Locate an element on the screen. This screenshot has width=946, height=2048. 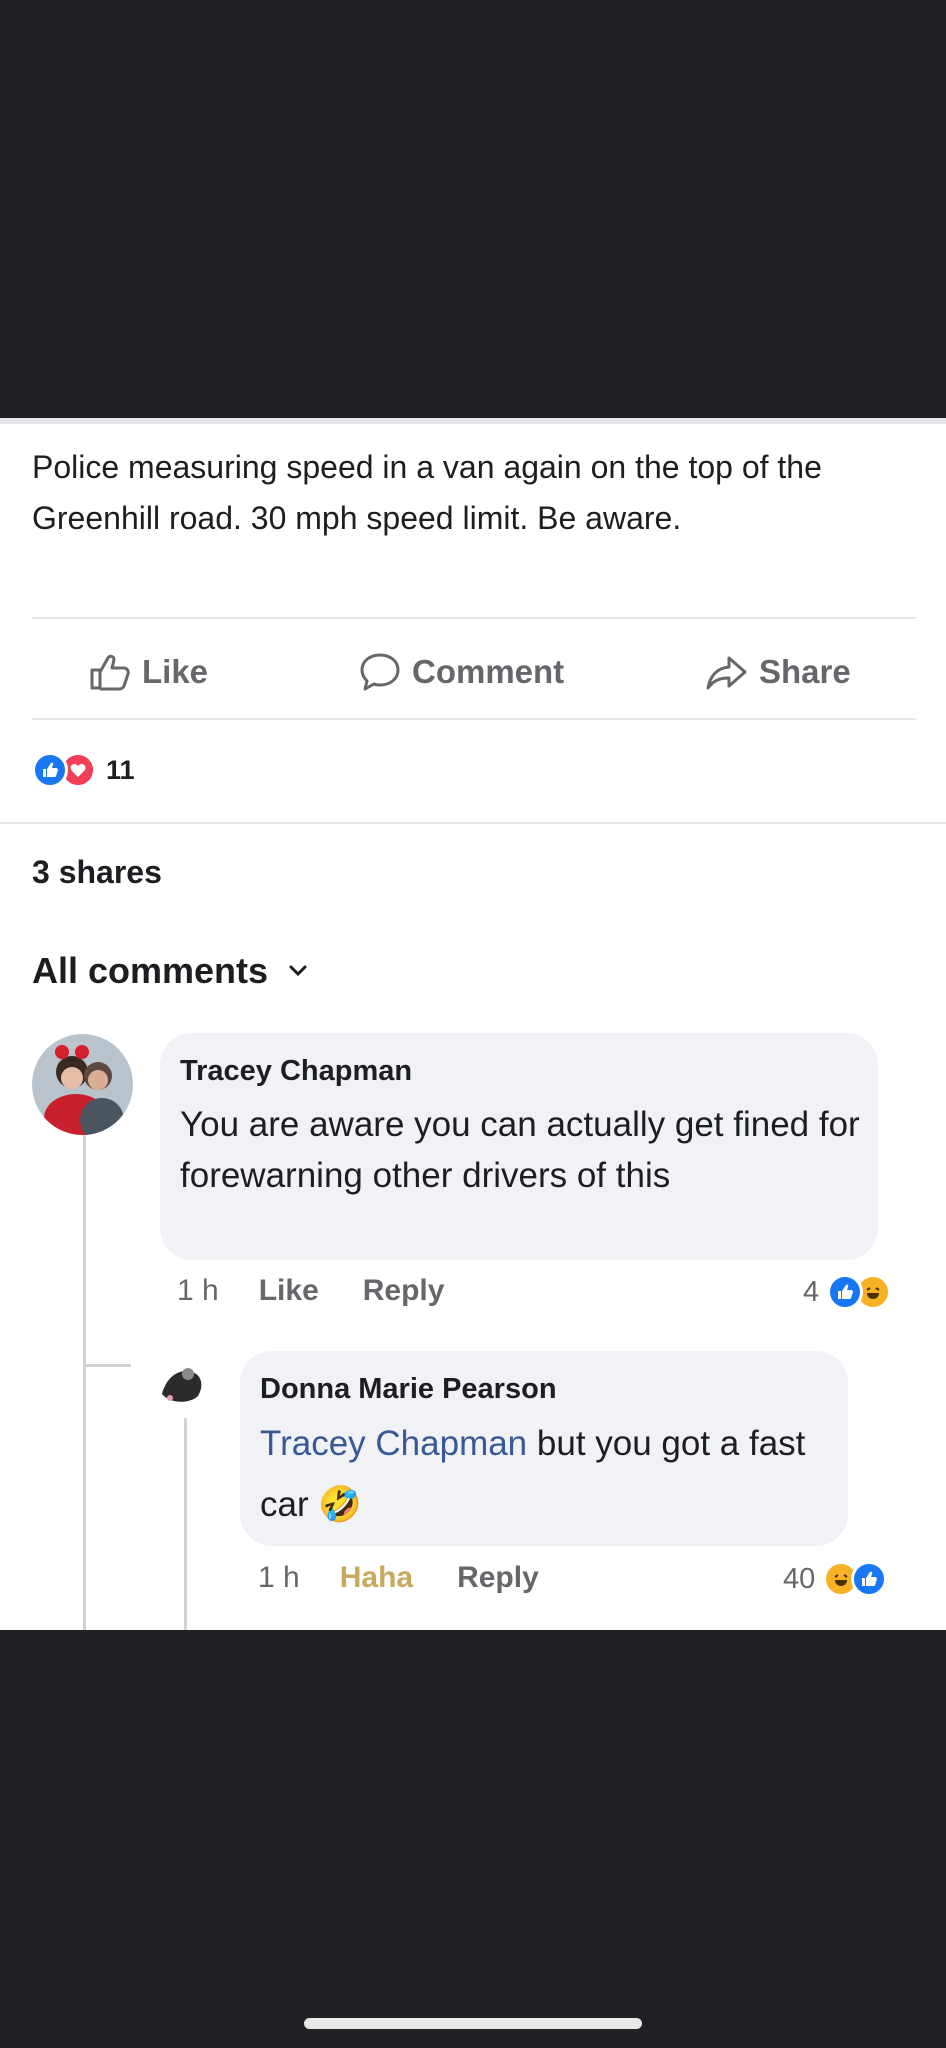
shares-count: 3 shares is located at coordinates (97, 872).